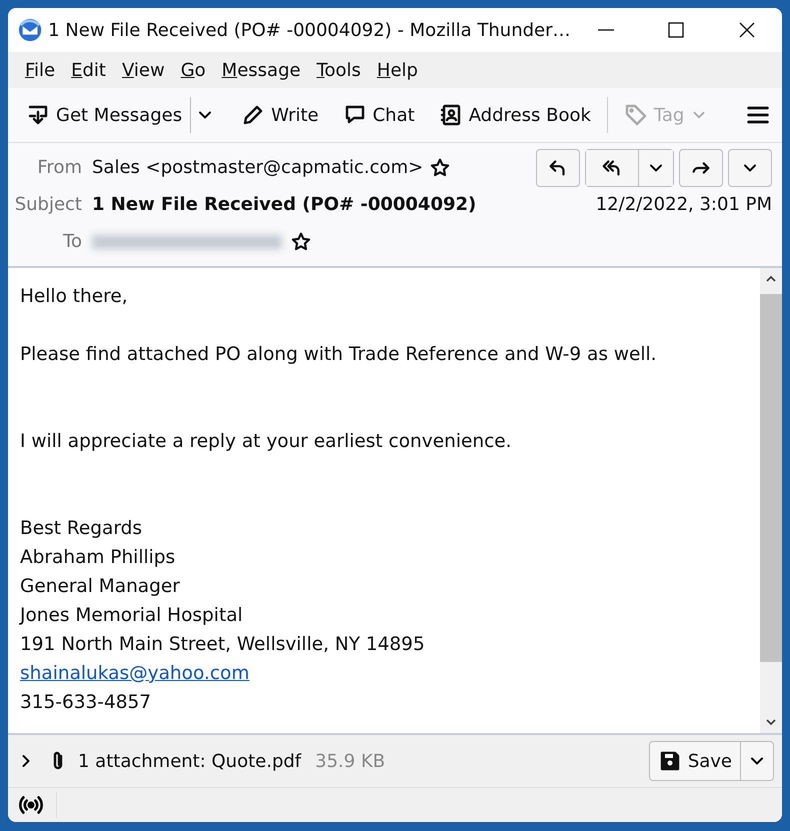 This screenshot has width=790, height=831. Describe the element at coordinates (98, 558) in the screenshot. I see `body-text: Abraham Phillips` at that location.